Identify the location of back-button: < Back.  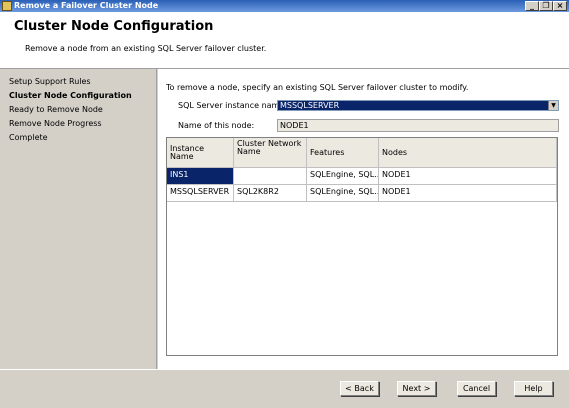
(359, 388).